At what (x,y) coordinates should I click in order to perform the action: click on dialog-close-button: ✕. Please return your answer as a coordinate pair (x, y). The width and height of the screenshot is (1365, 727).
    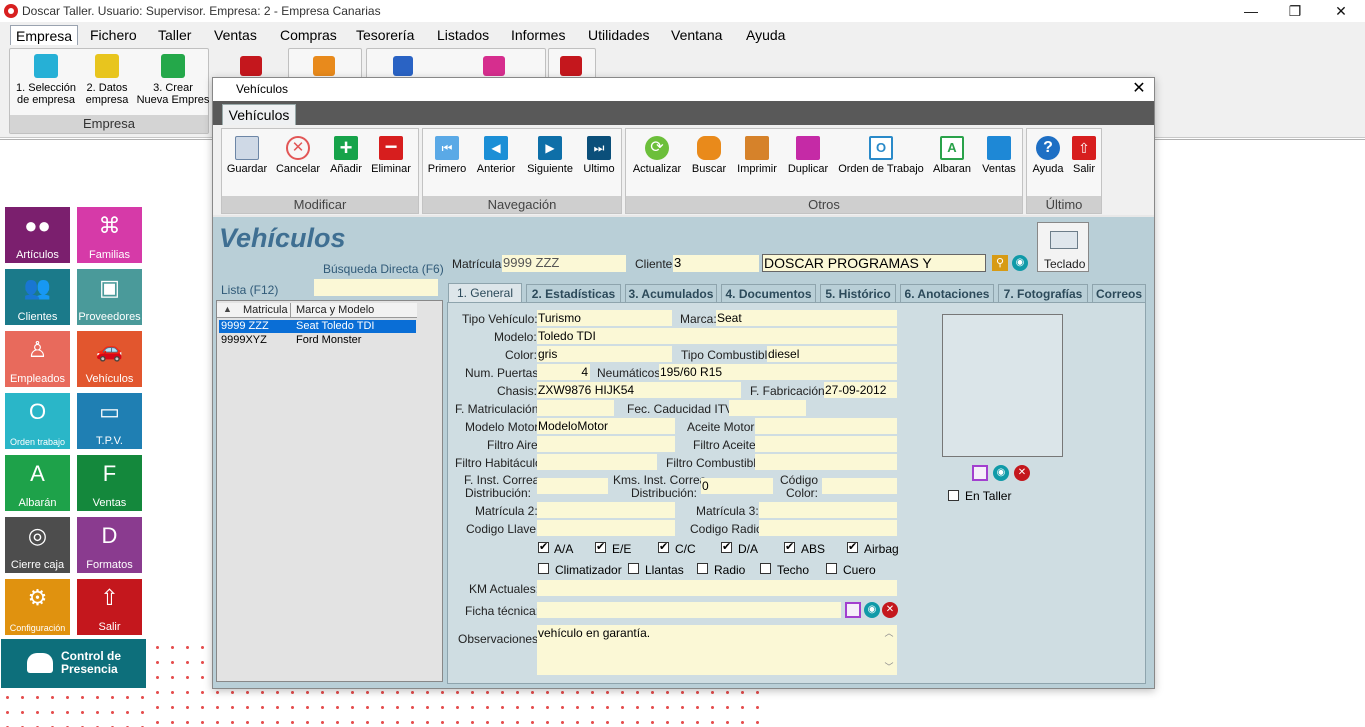
    Looking at the image, I should click on (1139, 89).